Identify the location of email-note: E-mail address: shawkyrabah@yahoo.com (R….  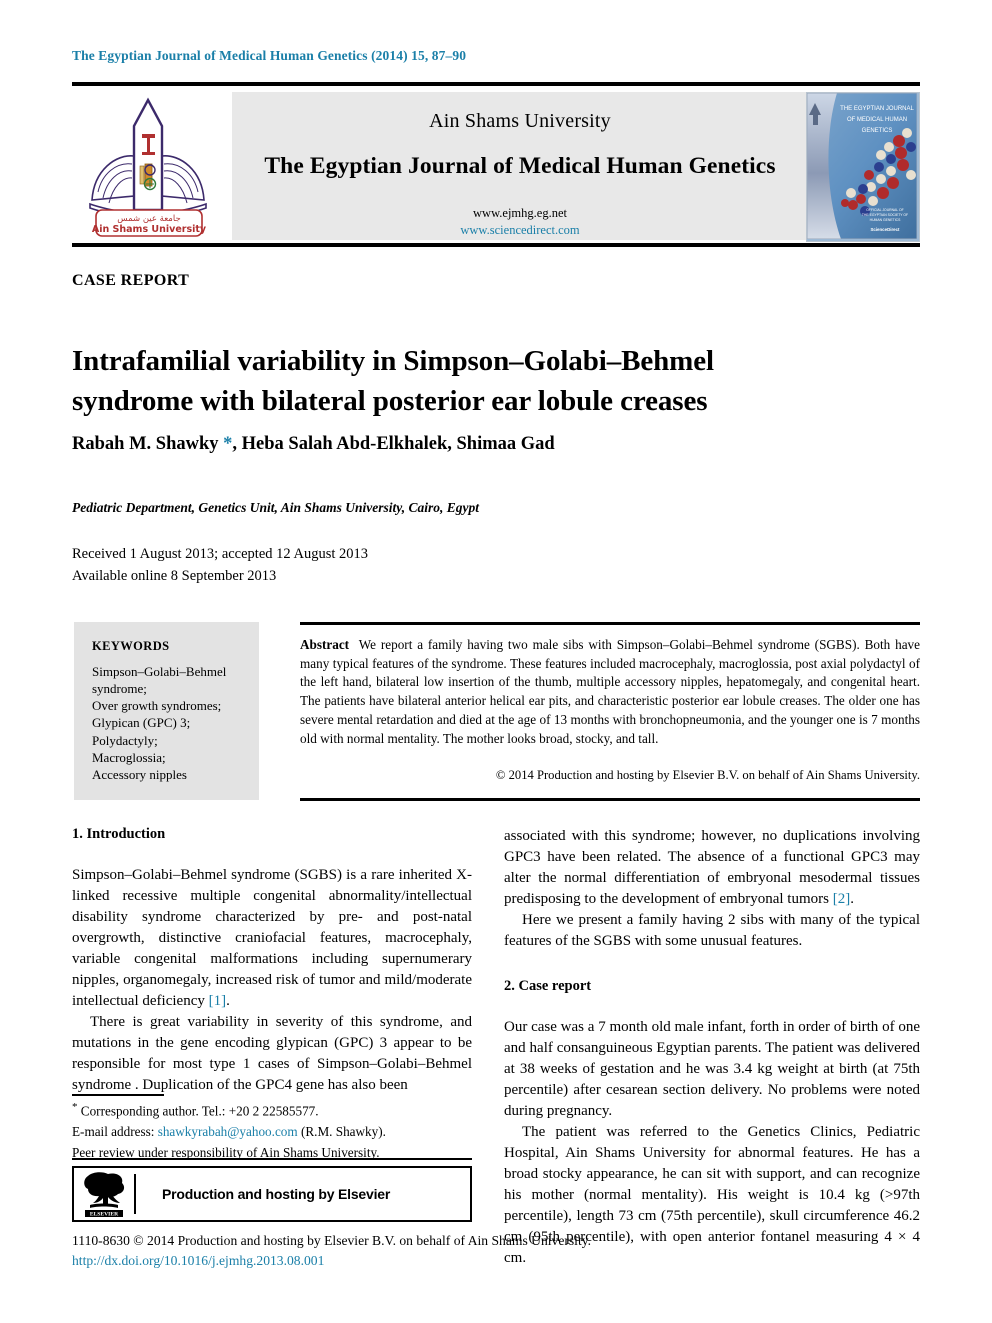
(272, 1132).